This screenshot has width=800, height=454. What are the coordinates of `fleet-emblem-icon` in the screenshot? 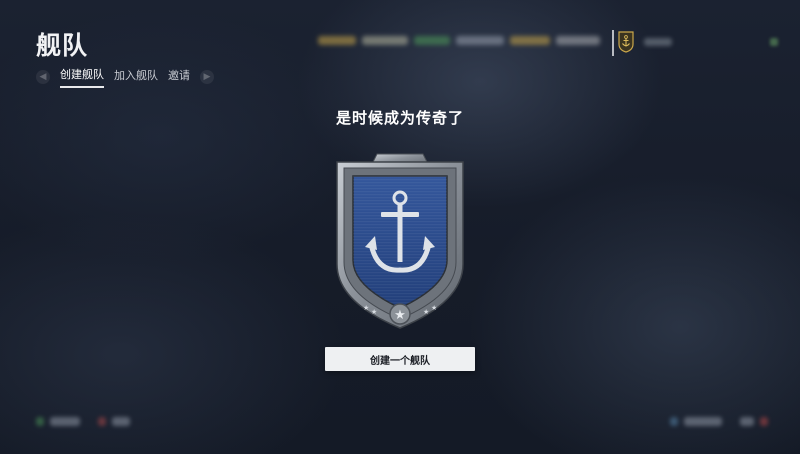 It's located at (626, 42).